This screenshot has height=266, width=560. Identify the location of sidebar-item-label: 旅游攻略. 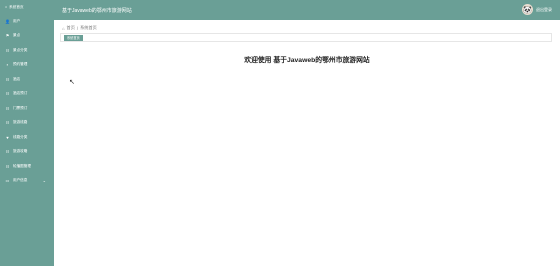
(20, 151).